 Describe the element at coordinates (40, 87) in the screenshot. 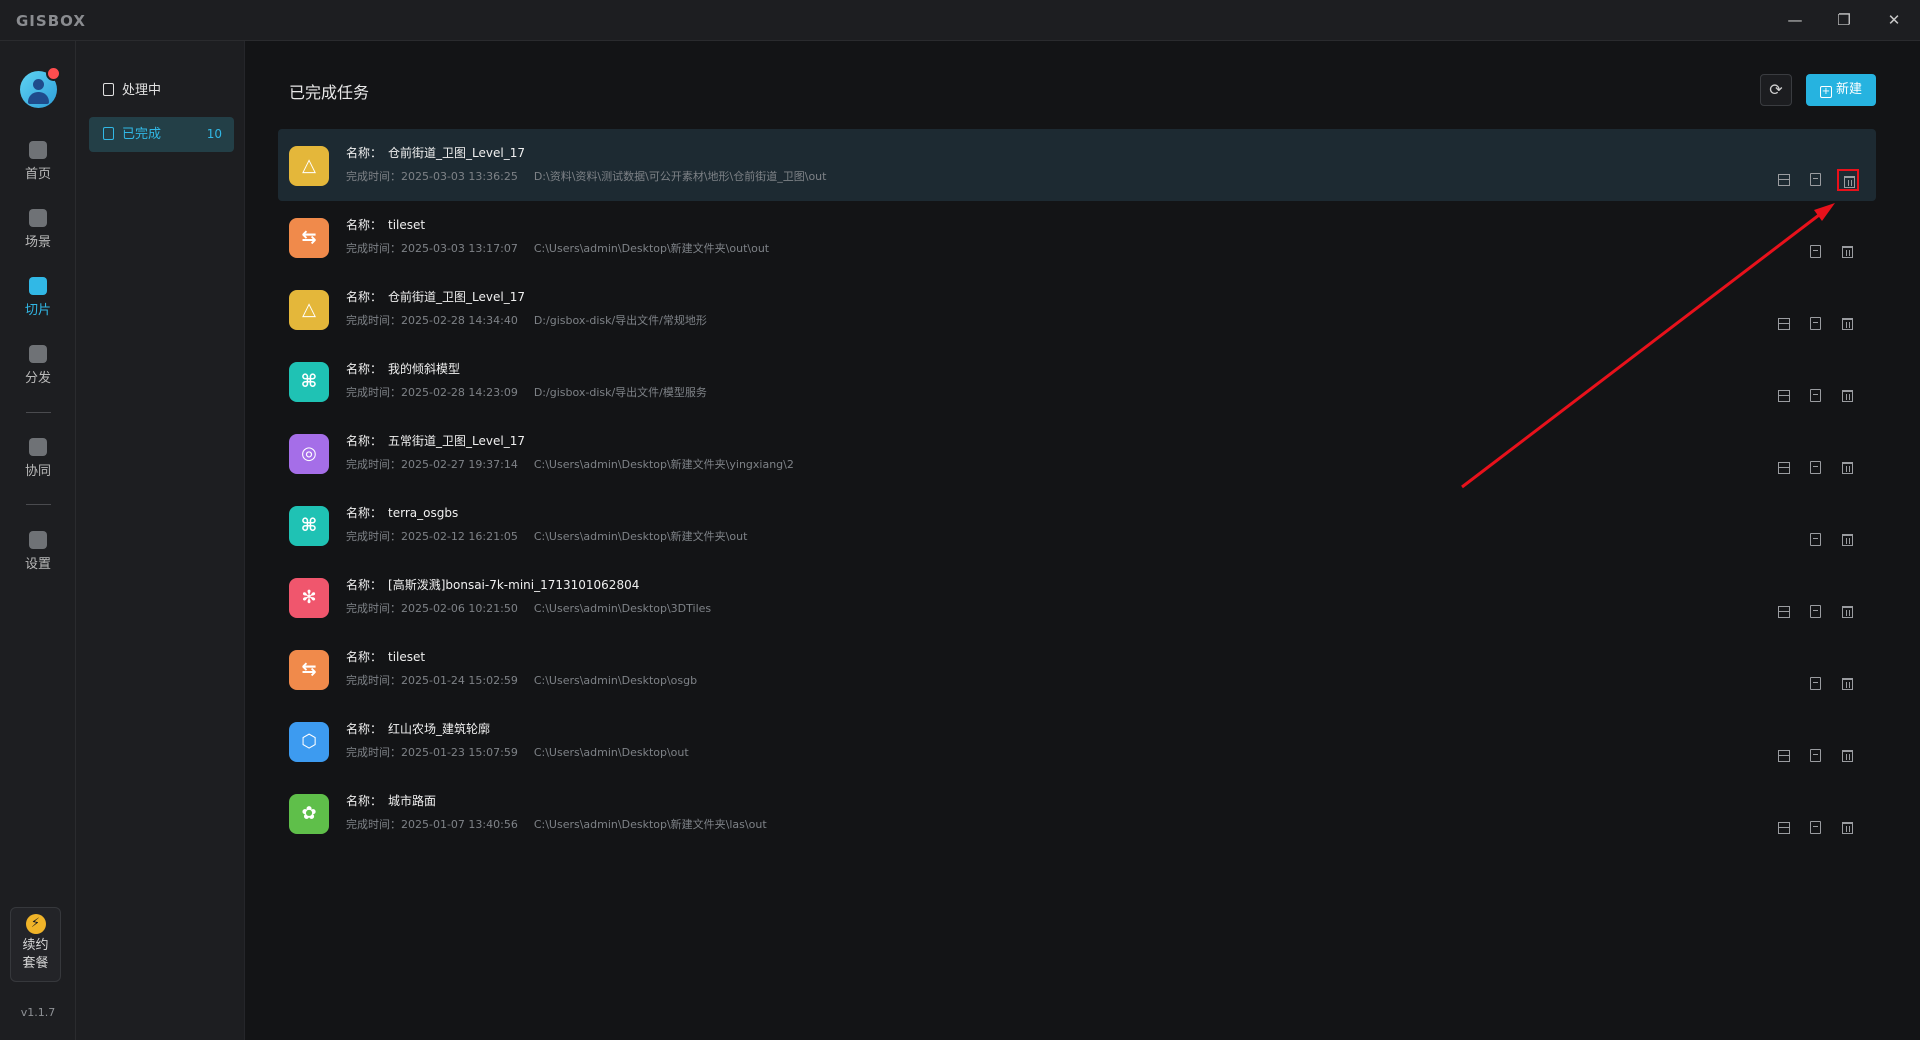

I see `avatar` at that location.